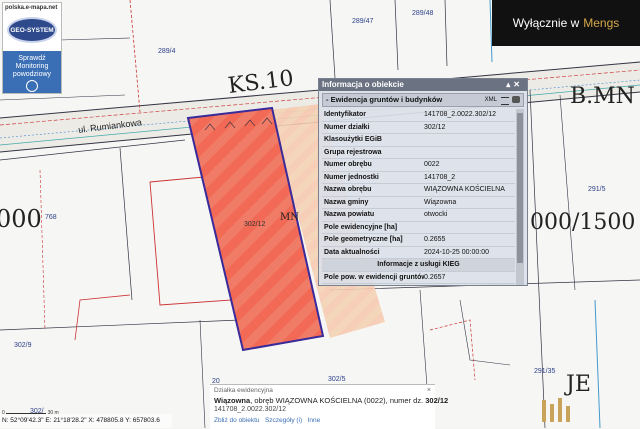  I want to click on xml-export-button: XML, so click(491, 100).